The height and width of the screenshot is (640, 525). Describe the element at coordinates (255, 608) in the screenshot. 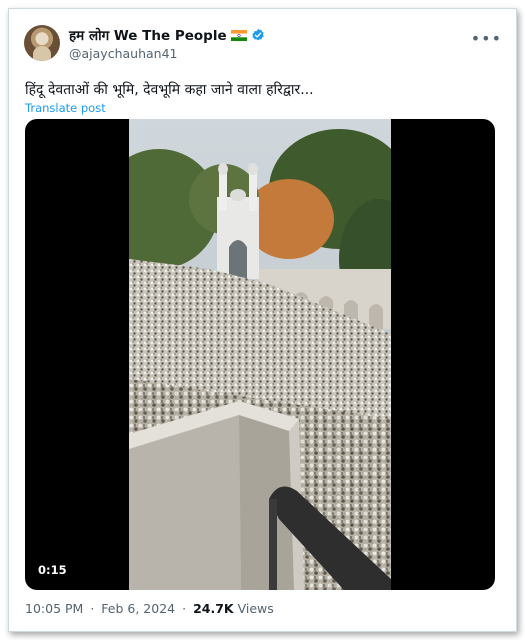

I see `views-label: Views` at that location.